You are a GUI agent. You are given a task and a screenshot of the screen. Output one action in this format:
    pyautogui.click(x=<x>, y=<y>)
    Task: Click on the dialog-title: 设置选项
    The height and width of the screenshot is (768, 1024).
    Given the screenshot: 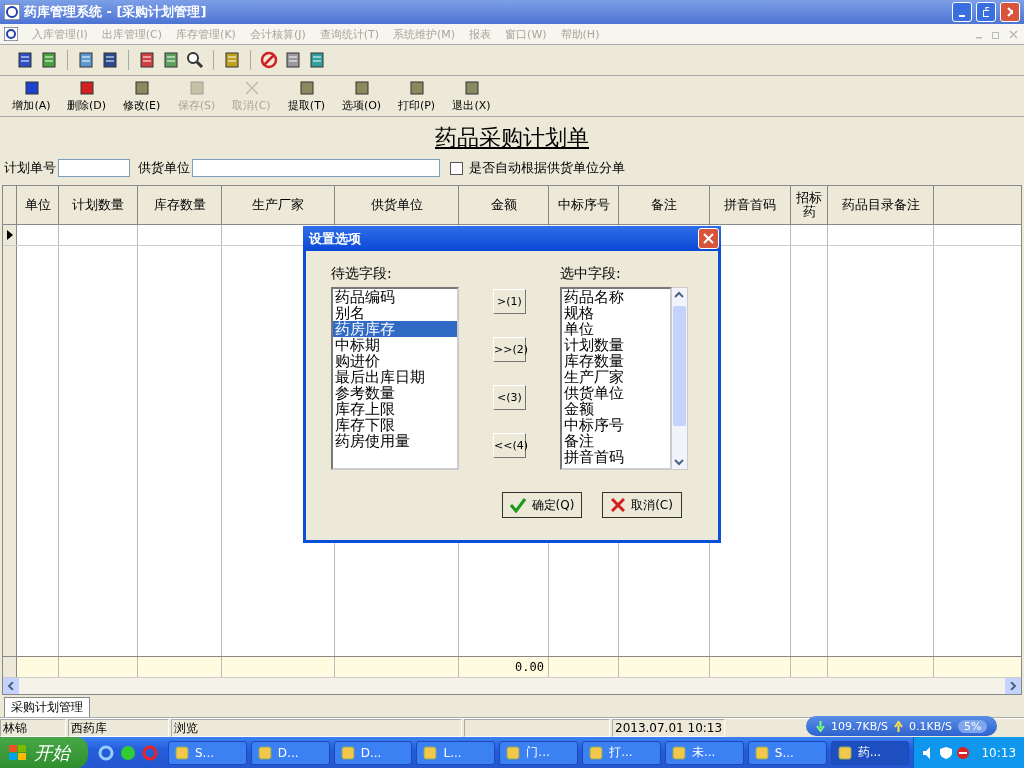 What is the action you would take?
    pyautogui.click(x=335, y=238)
    